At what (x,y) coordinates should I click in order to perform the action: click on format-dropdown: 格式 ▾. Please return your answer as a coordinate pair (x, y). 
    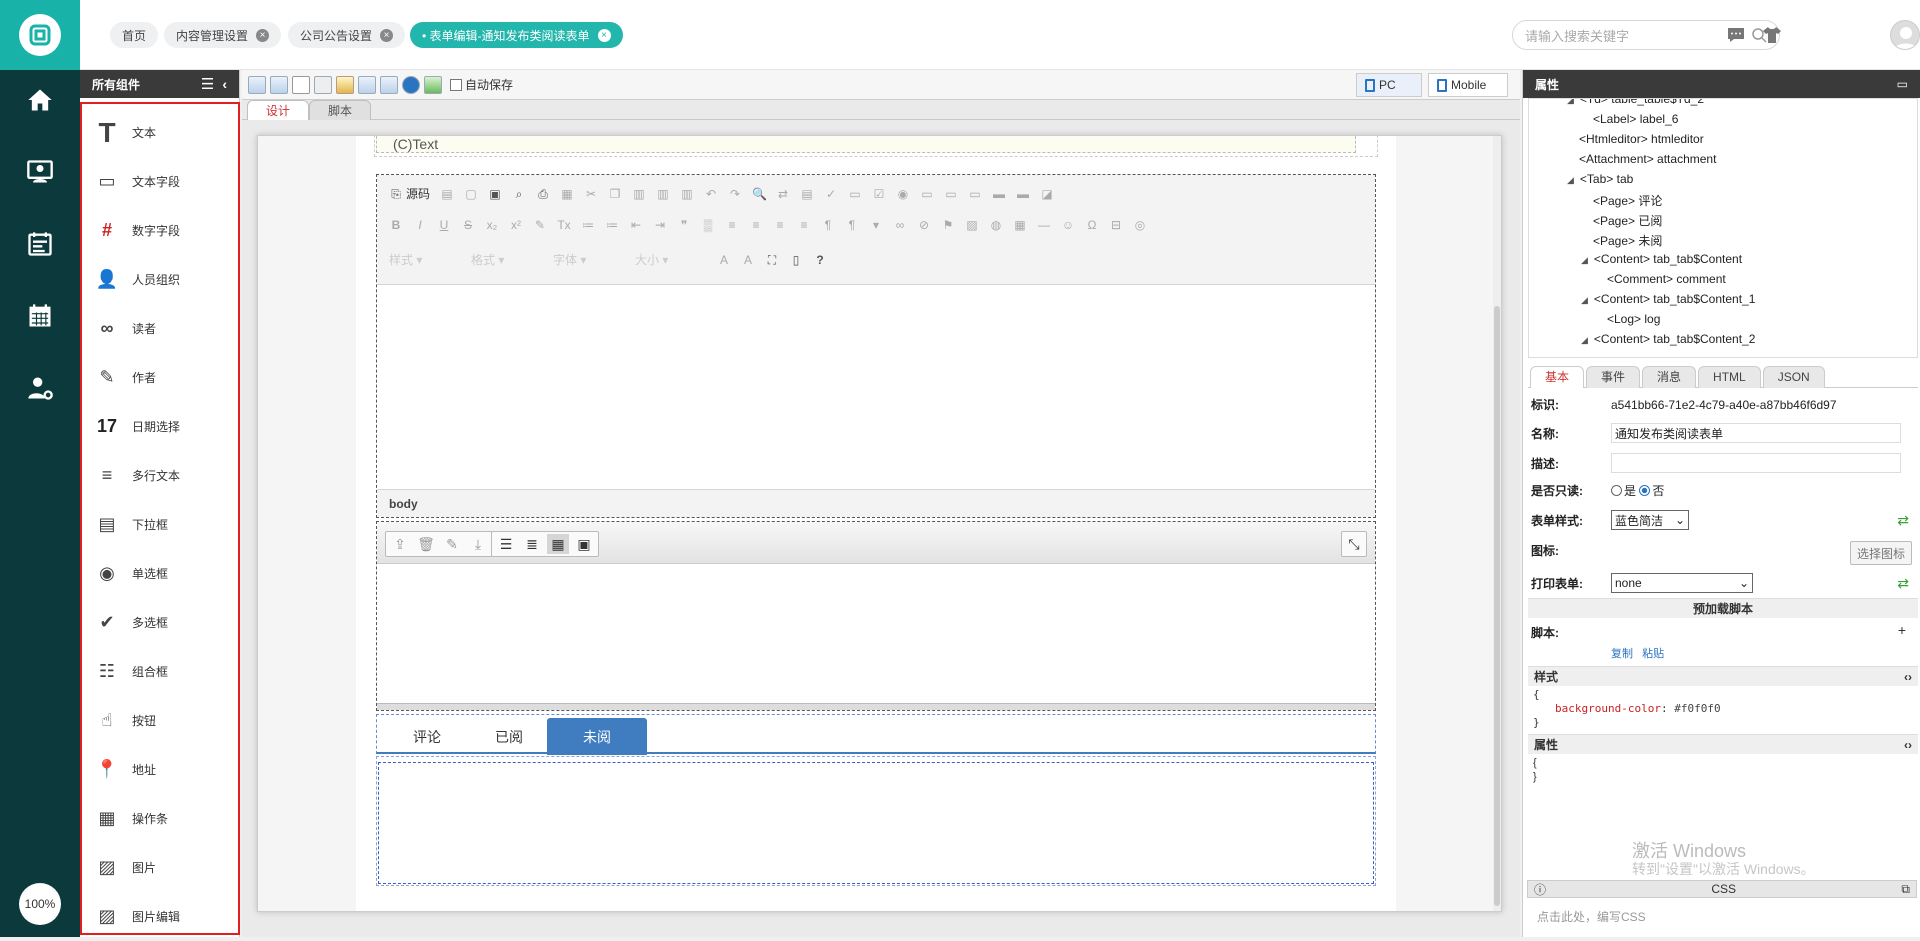
    Looking at the image, I should click on (507, 259).